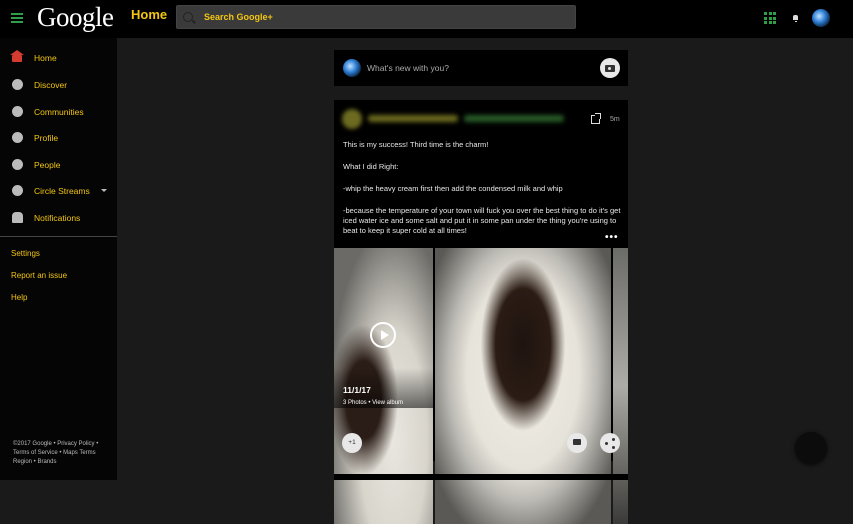  Describe the element at coordinates (373, 403) in the screenshot. I see `view-album-link: 3 Photos • View album` at that location.